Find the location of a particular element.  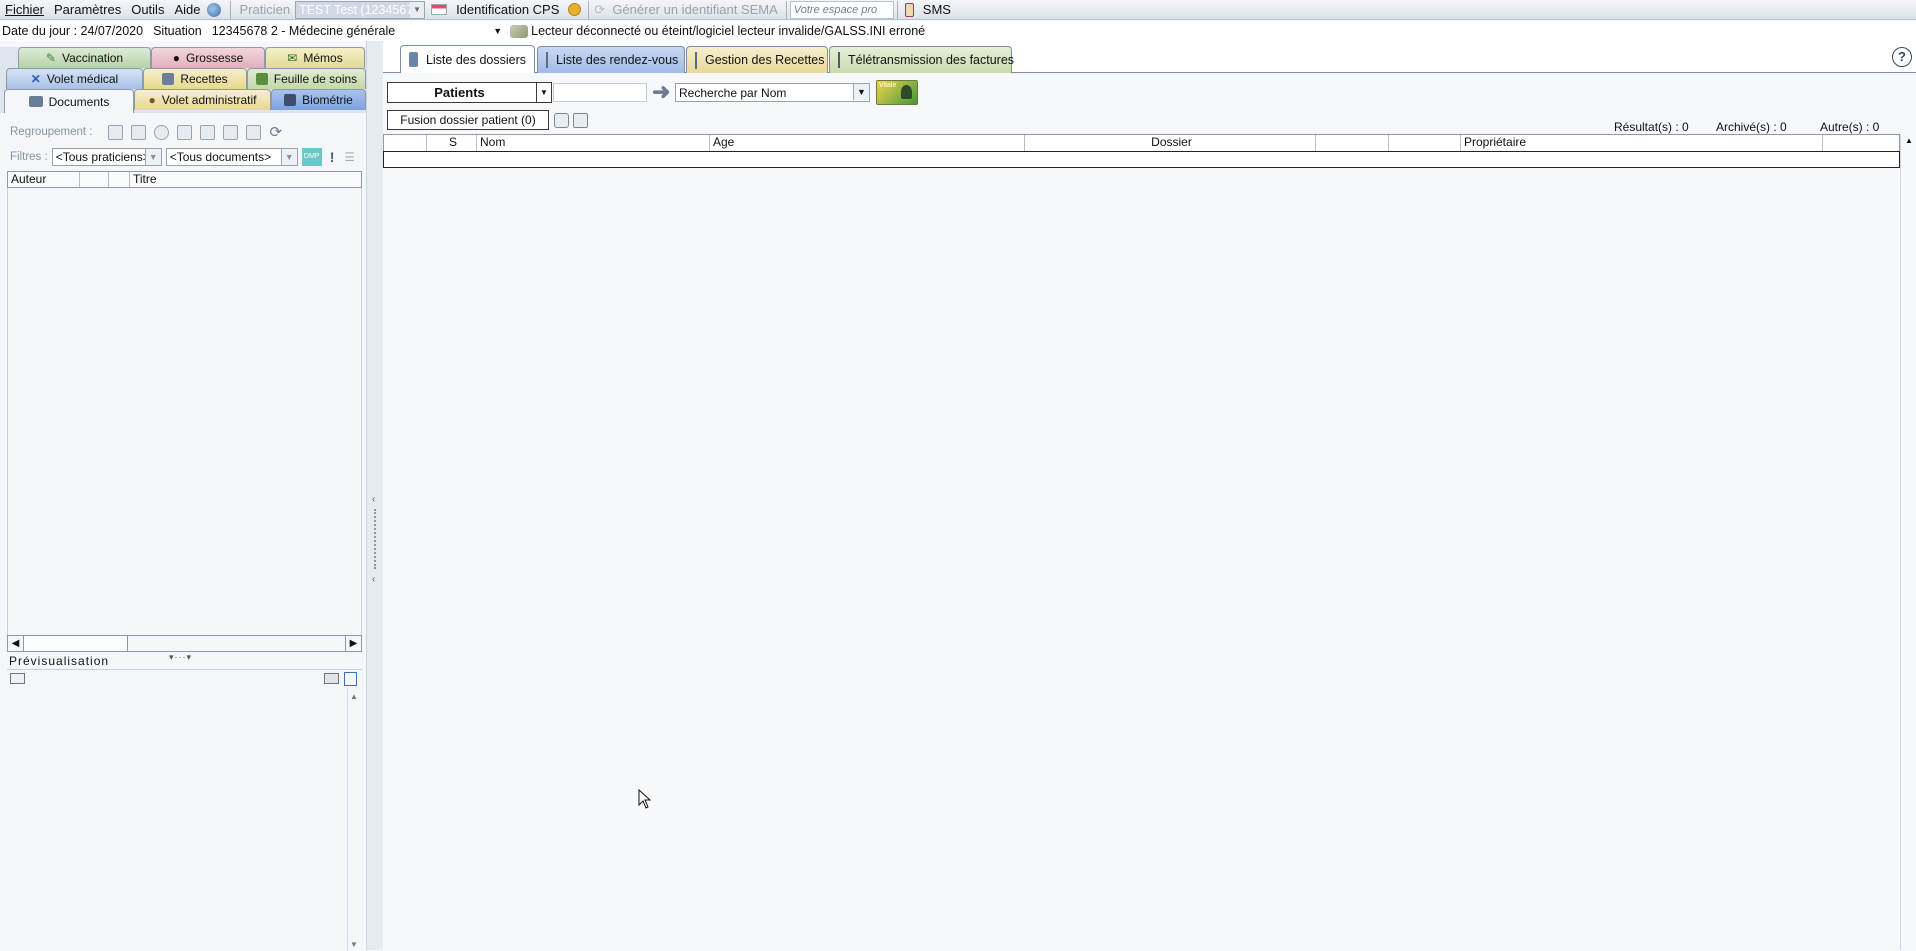

smiley-icon is located at coordinates (575, 9).